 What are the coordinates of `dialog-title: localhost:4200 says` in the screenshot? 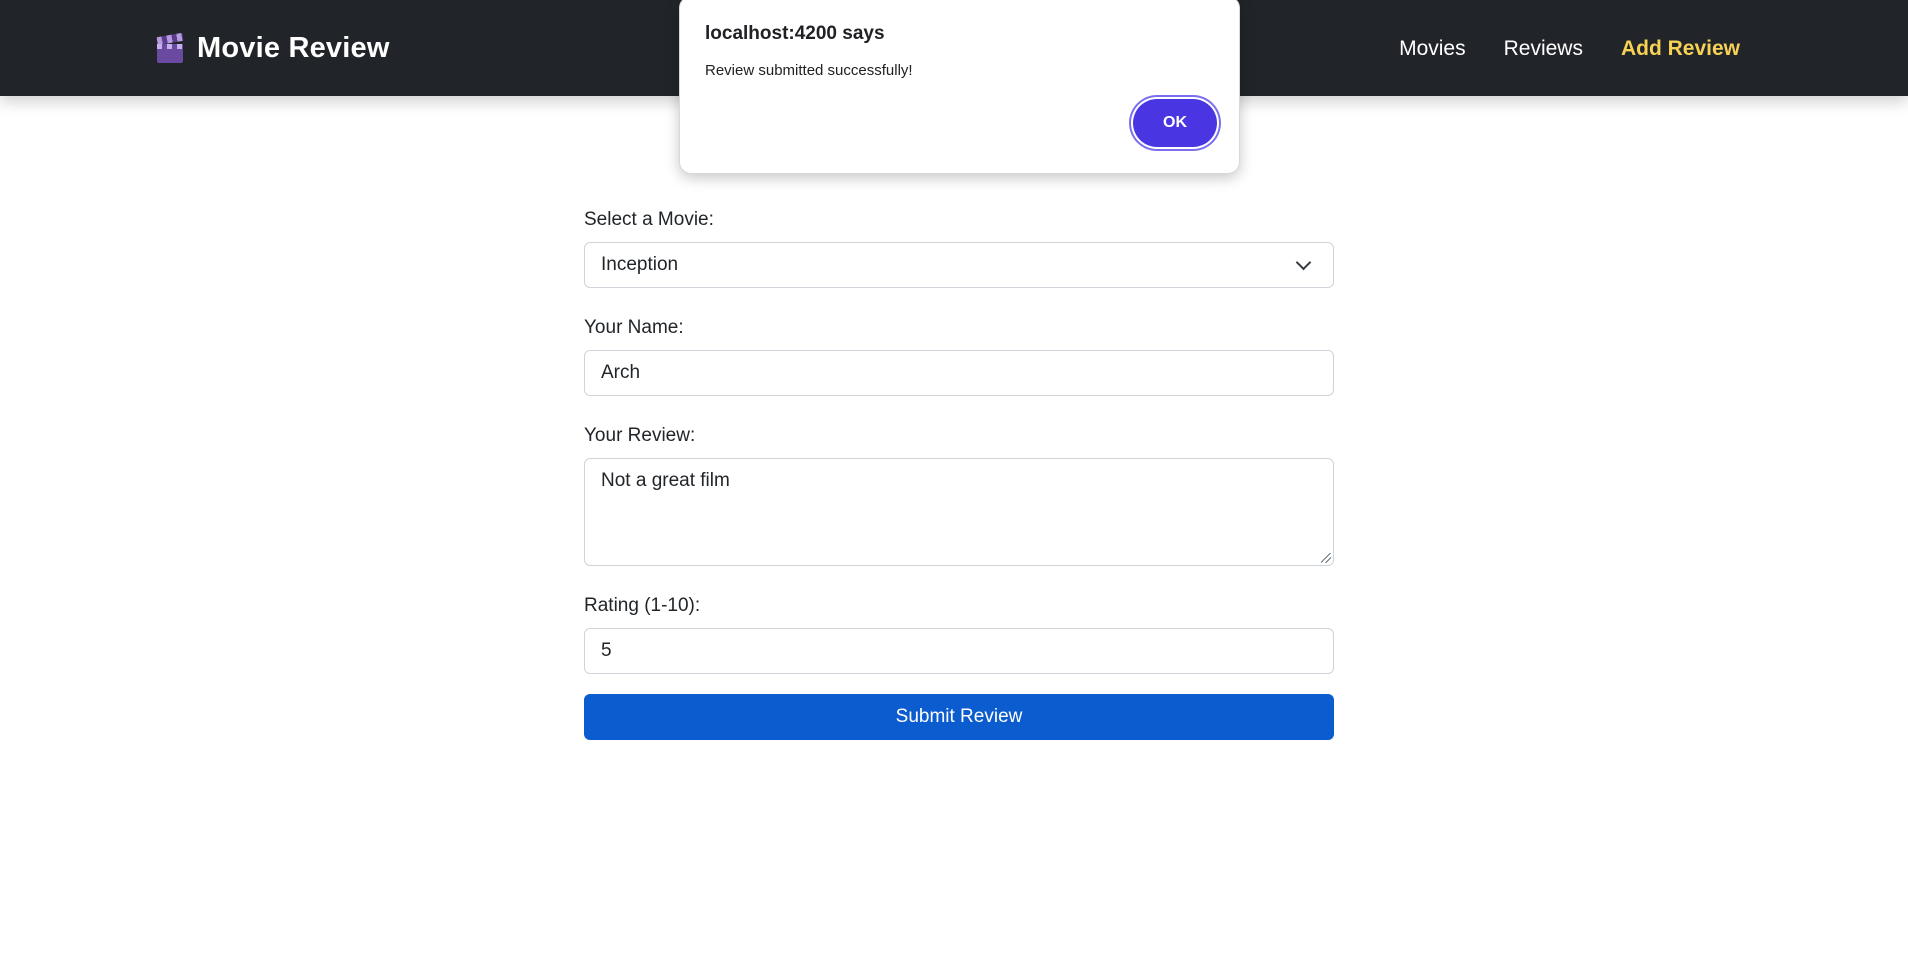 It's located at (795, 33).